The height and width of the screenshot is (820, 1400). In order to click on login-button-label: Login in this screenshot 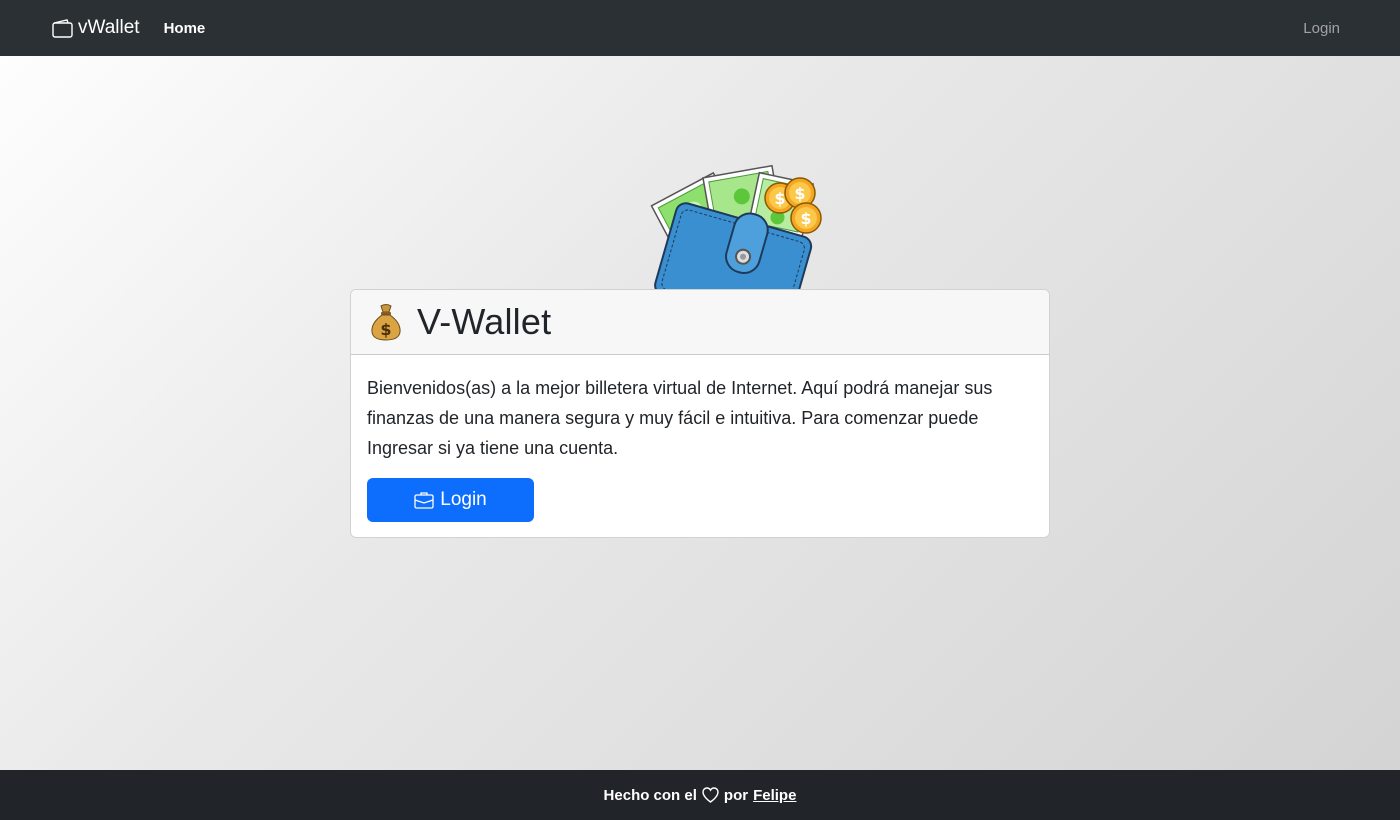, I will do `click(463, 499)`.